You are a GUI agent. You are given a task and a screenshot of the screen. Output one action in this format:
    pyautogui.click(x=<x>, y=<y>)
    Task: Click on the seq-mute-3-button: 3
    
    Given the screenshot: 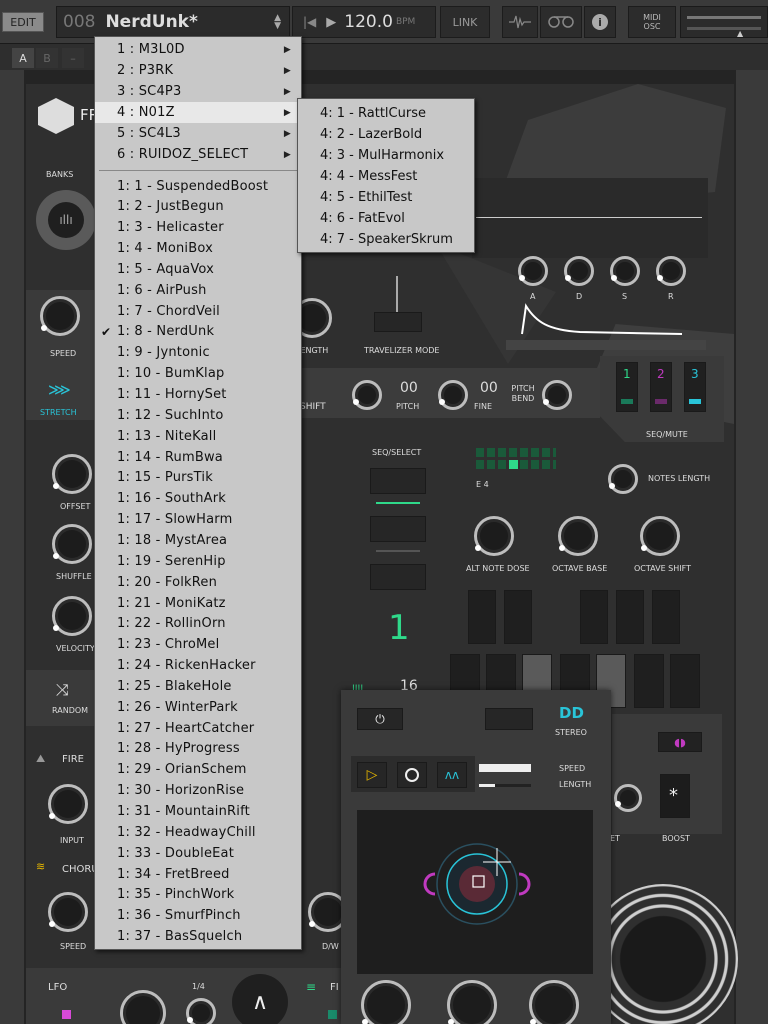 What is the action you would take?
    pyautogui.click(x=695, y=387)
    